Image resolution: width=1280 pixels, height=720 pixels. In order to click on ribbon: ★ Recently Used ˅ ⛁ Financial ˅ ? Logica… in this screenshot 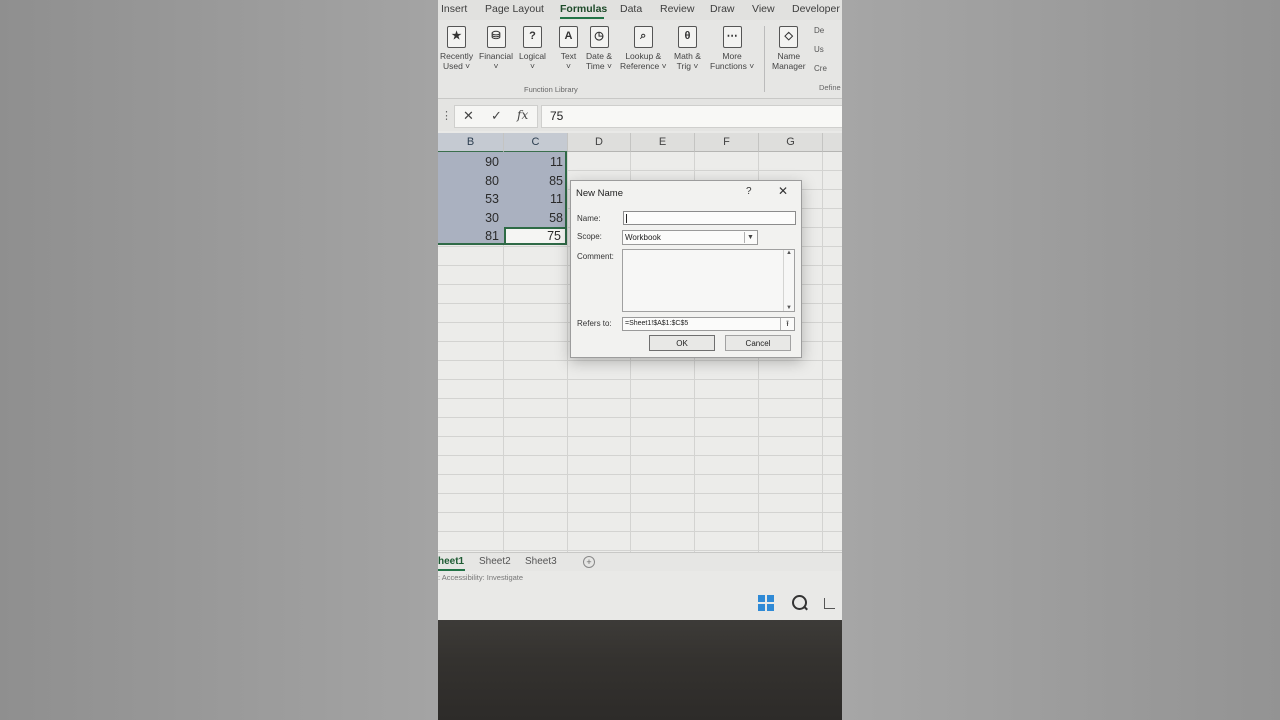, I will do `click(640, 59)`.